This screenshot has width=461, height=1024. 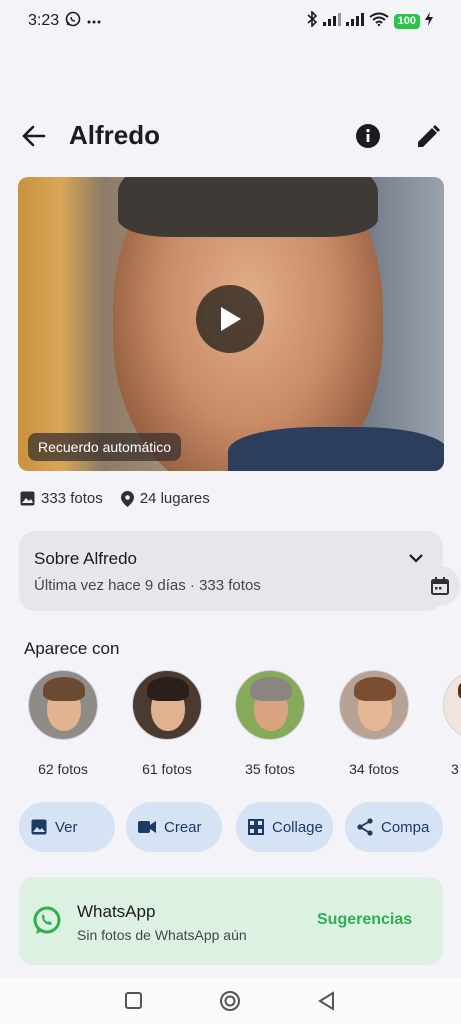 I want to click on auto-memory-chip: Recuerdo automático, so click(x=105, y=447).